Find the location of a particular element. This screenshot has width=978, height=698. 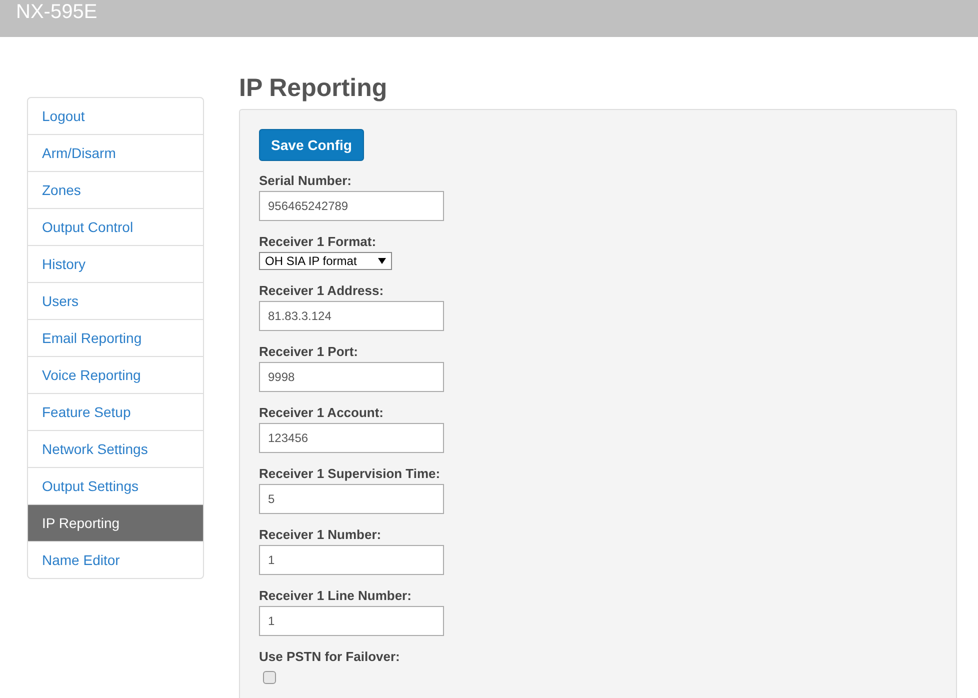

caret-icon is located at coordinates (382, 261).